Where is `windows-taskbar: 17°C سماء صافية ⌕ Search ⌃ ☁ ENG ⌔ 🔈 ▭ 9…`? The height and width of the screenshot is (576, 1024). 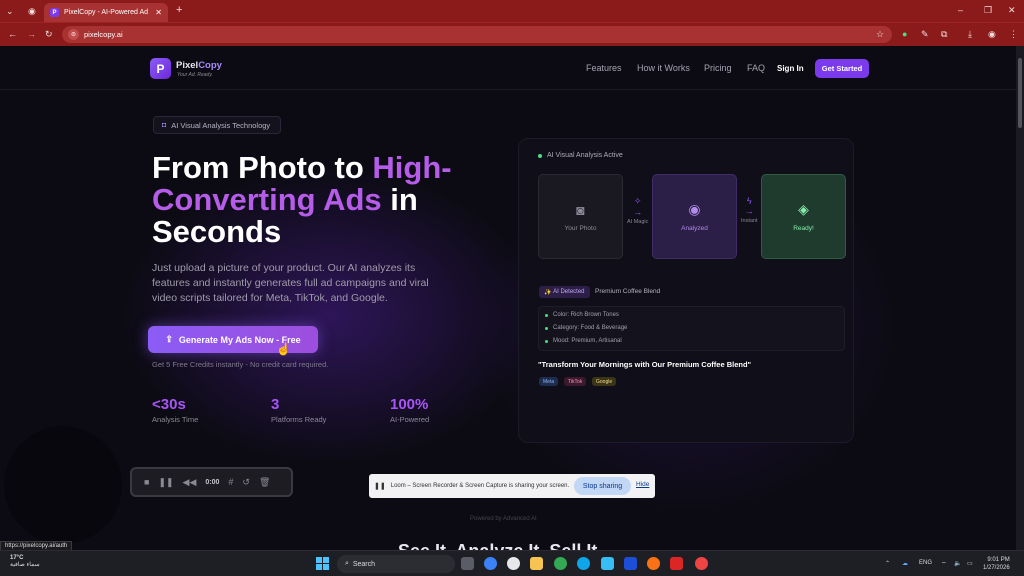 windows-taskbar: 17°C سماء صافية ⌕ Search ⌃ ☁ ENG ⌔ 🔈 ▭ 9… is located at coordinates (512, 563).